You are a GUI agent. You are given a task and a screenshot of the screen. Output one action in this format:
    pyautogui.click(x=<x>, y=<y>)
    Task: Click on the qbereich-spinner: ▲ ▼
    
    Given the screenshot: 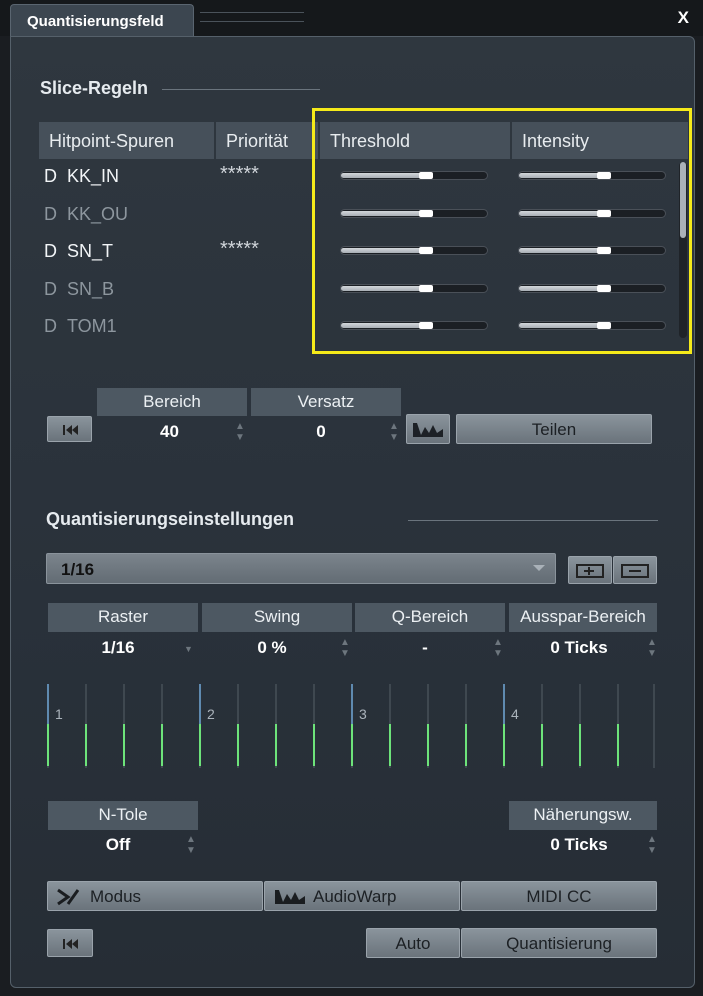 What is the action you would take?
    pyautogui.click(x=498, y=648)
    